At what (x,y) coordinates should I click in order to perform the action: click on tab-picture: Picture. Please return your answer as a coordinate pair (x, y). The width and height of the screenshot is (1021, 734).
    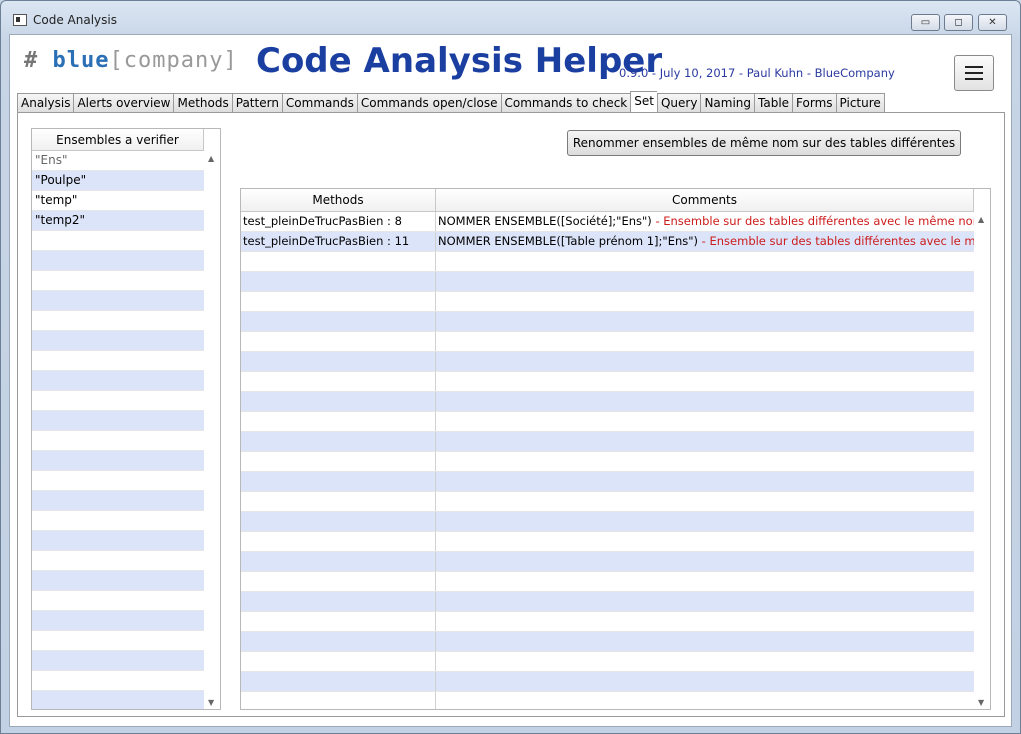
    Looking at the image, I should click on (860, 103).